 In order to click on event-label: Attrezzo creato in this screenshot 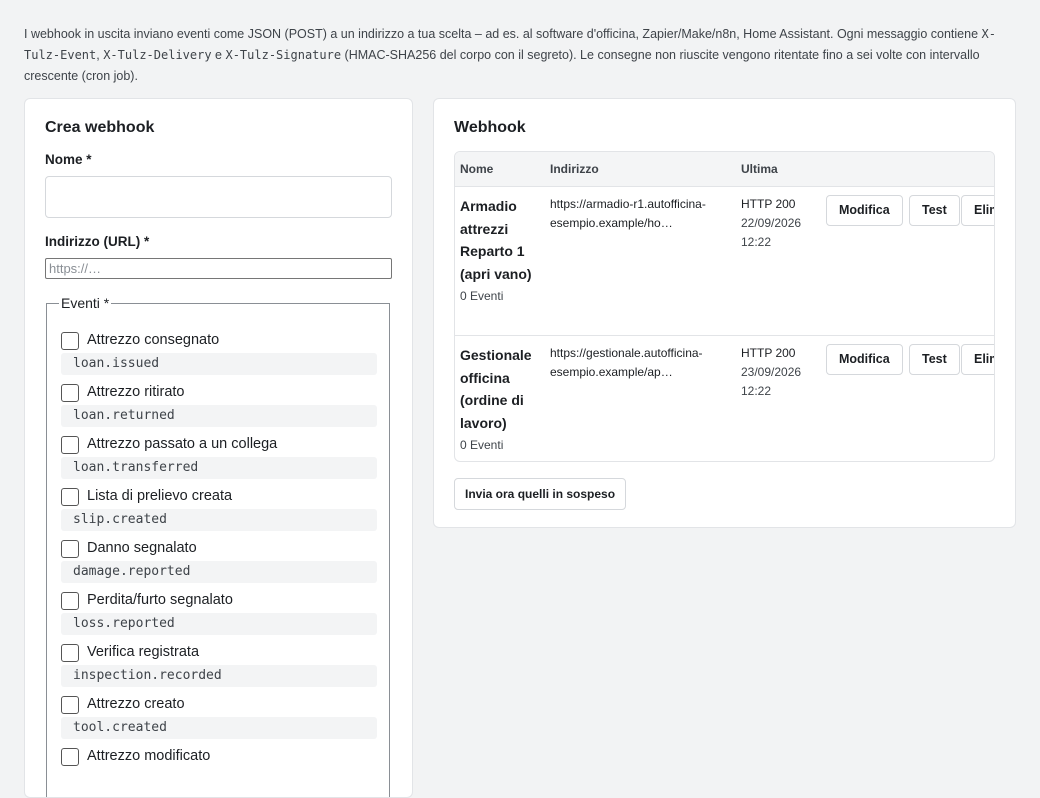, I will do `click(136, 704)`.